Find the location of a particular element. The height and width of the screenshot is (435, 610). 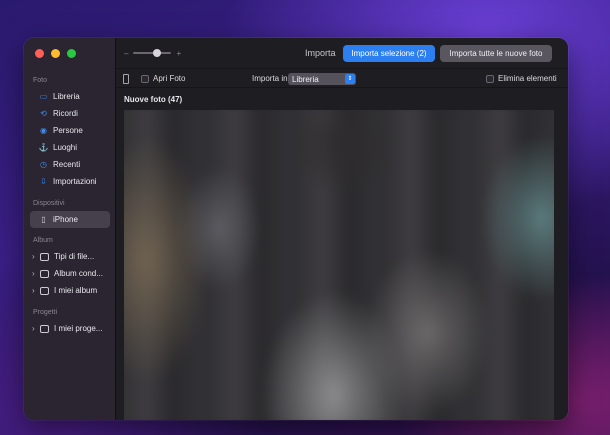

close-window-button is located at coordinates (39, 53).